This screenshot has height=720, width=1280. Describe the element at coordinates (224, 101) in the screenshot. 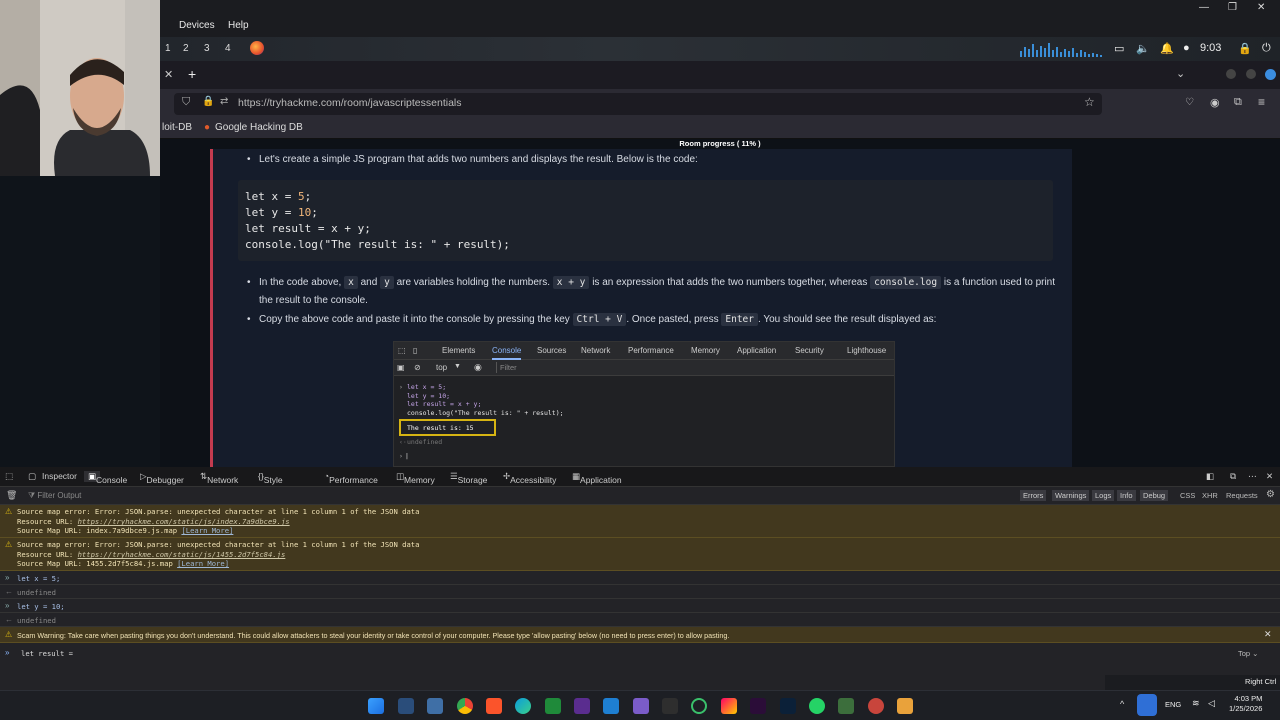

I see `permissions-icon: ⇄` at that location.